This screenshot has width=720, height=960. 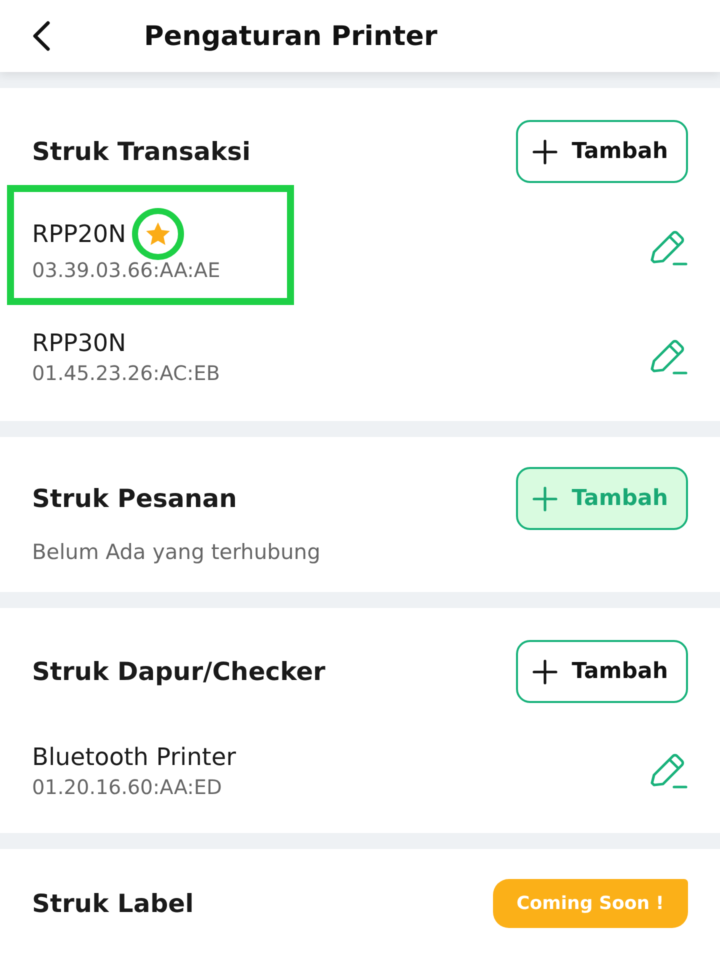 I want to click on section-subtitle: Belum Ada yang terhubung, so click(x=177, y=552).